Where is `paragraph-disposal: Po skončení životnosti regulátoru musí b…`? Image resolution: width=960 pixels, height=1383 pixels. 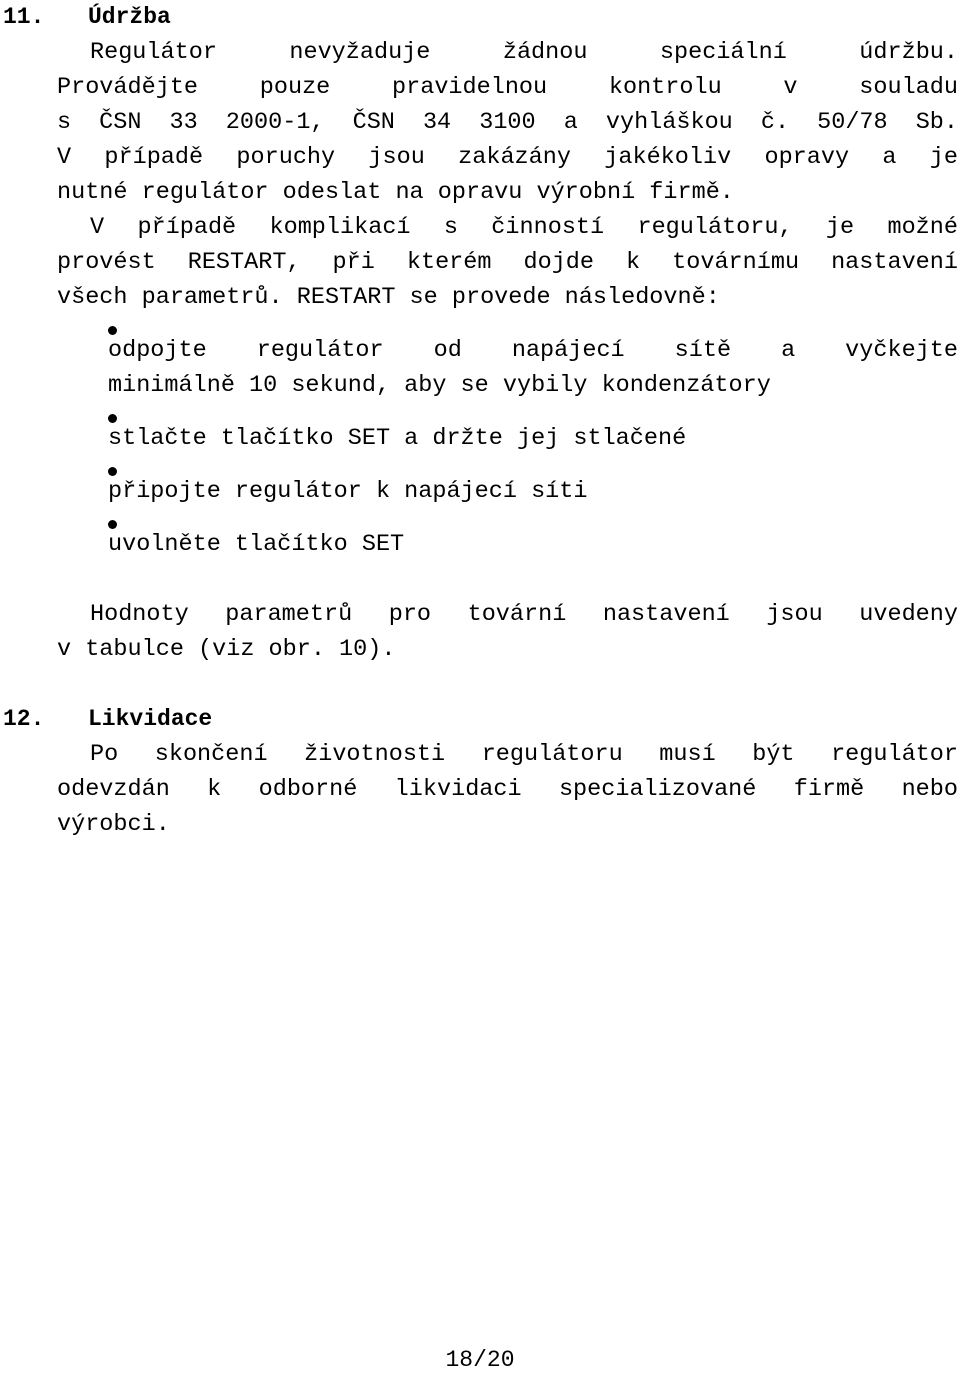
paragraph-disposal: Po skončení životnosti regulátoru musí b… is located at coordinates (507, 789).